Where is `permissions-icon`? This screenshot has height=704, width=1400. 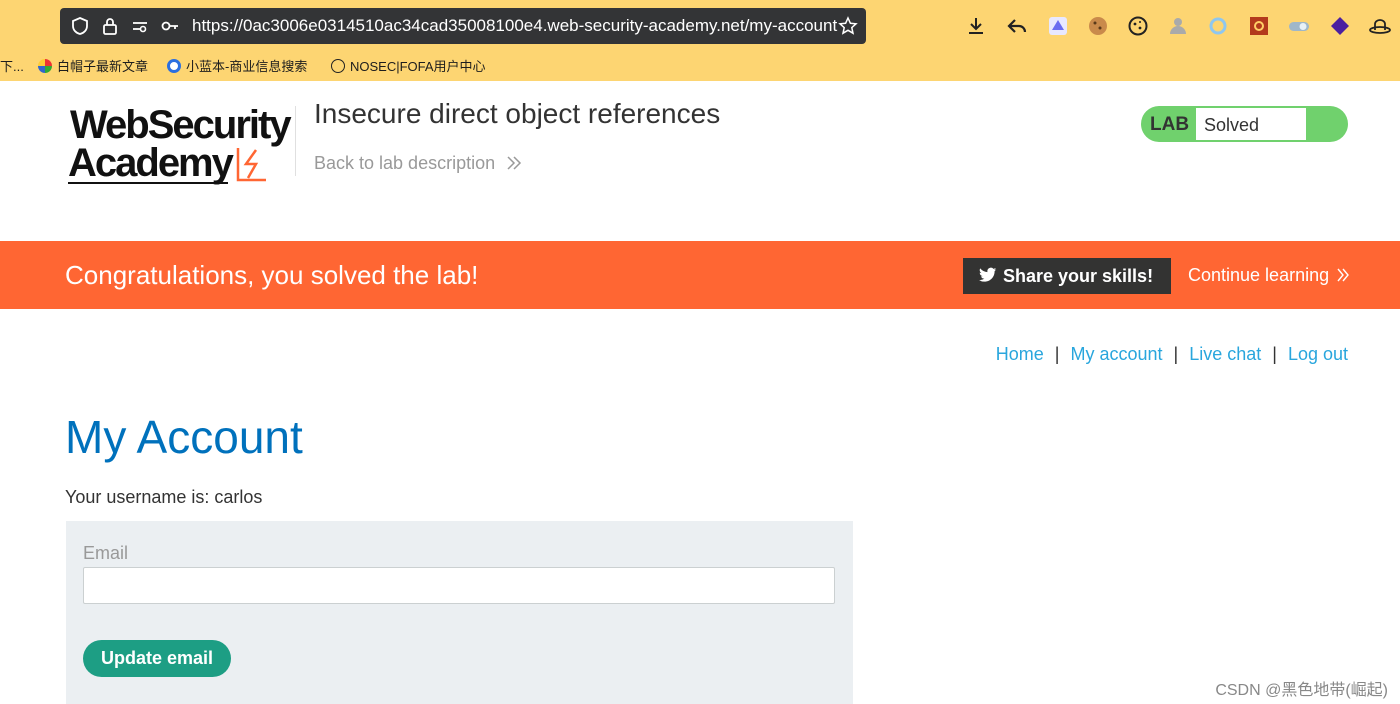
permissions-icon is located at coordinates (140, 26).